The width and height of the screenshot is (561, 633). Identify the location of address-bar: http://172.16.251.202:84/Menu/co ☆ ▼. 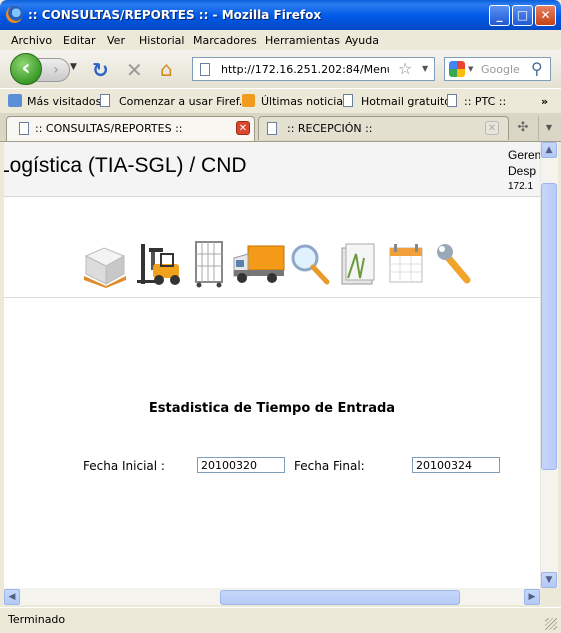
(313, 69).